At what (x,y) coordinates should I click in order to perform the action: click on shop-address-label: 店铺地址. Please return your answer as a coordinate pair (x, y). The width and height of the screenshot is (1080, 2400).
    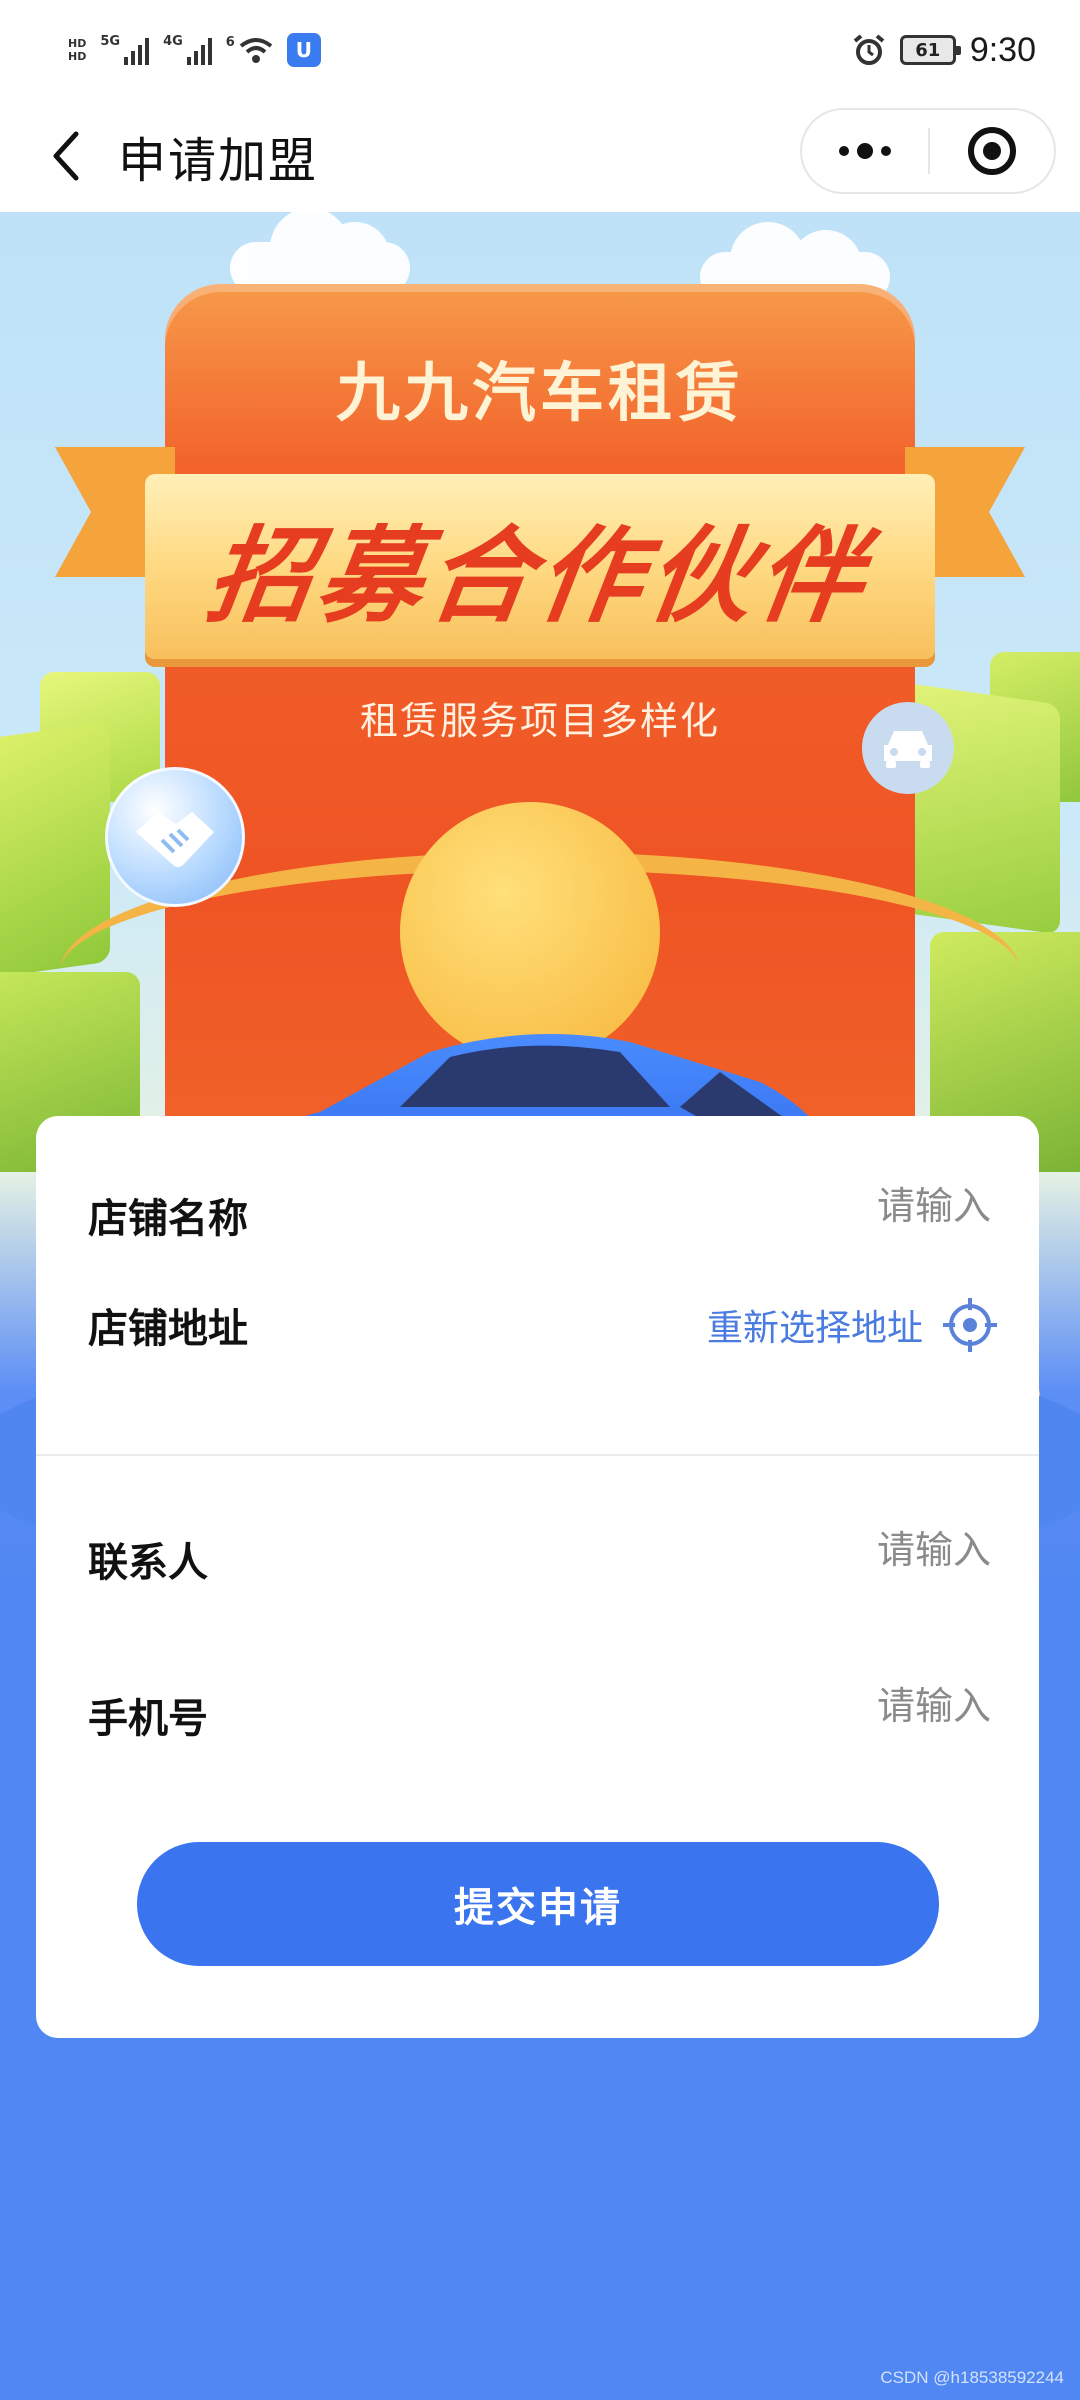
    Looking at the image, I should click on (168, 1329).